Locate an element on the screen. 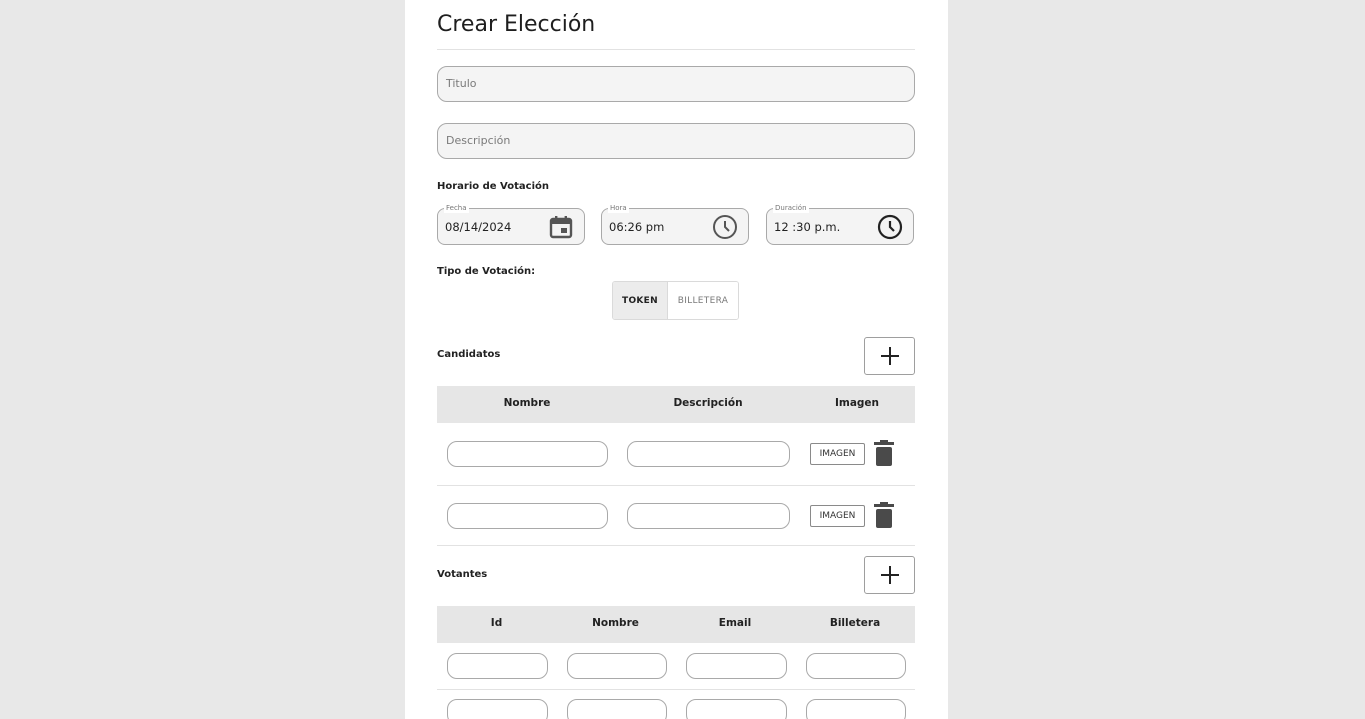  candidates-col-description: Descripción is located at coordinates (708, 403).